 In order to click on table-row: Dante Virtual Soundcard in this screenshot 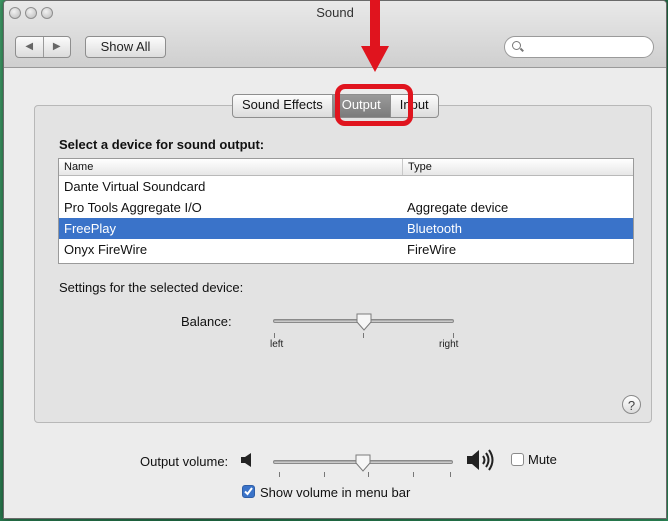, I will do `click(346, 186)`.